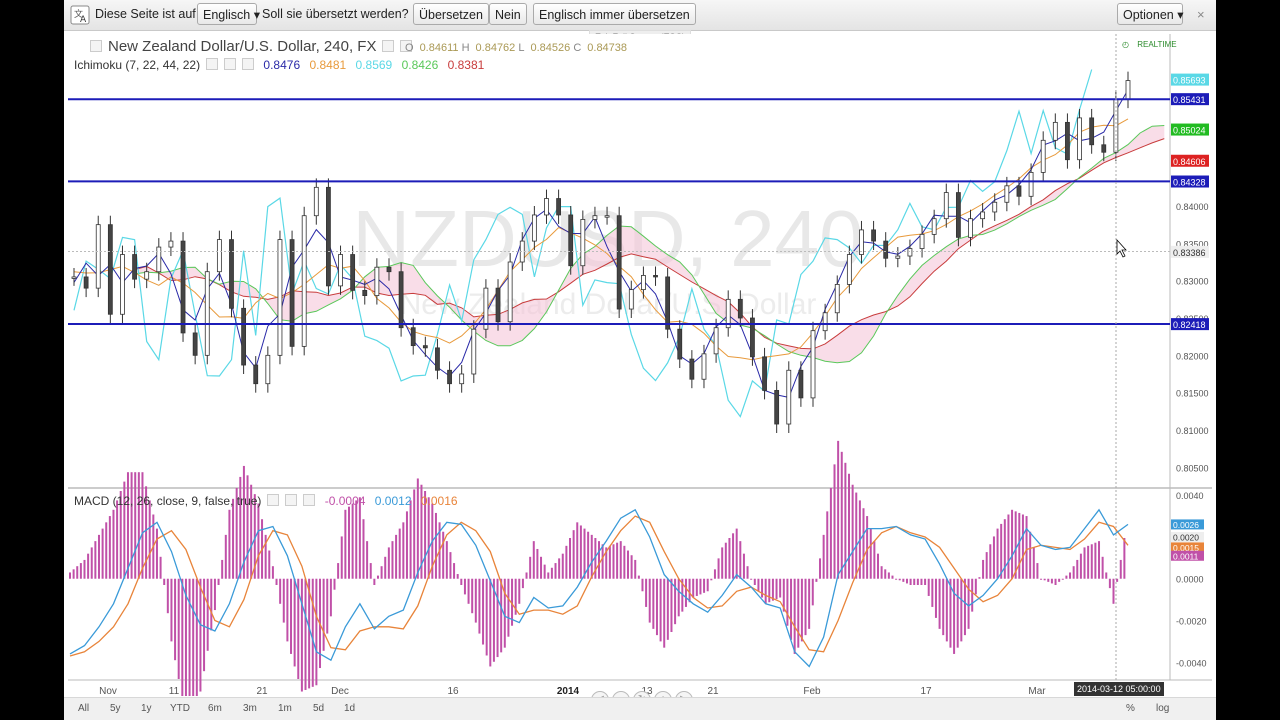  Describe the element at coordinates (328, 65) in the screenshot. I see `kijun-value: 0.8481` at that location.